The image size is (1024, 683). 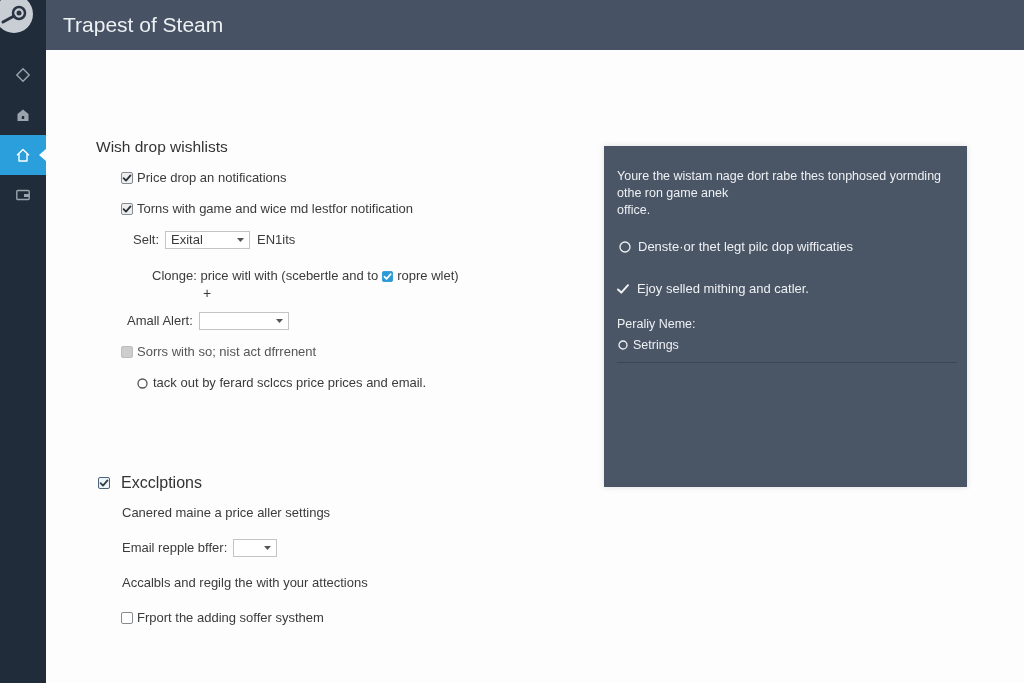 I want to click on field-label: Amall Alert:, so click(x=160, y=321).